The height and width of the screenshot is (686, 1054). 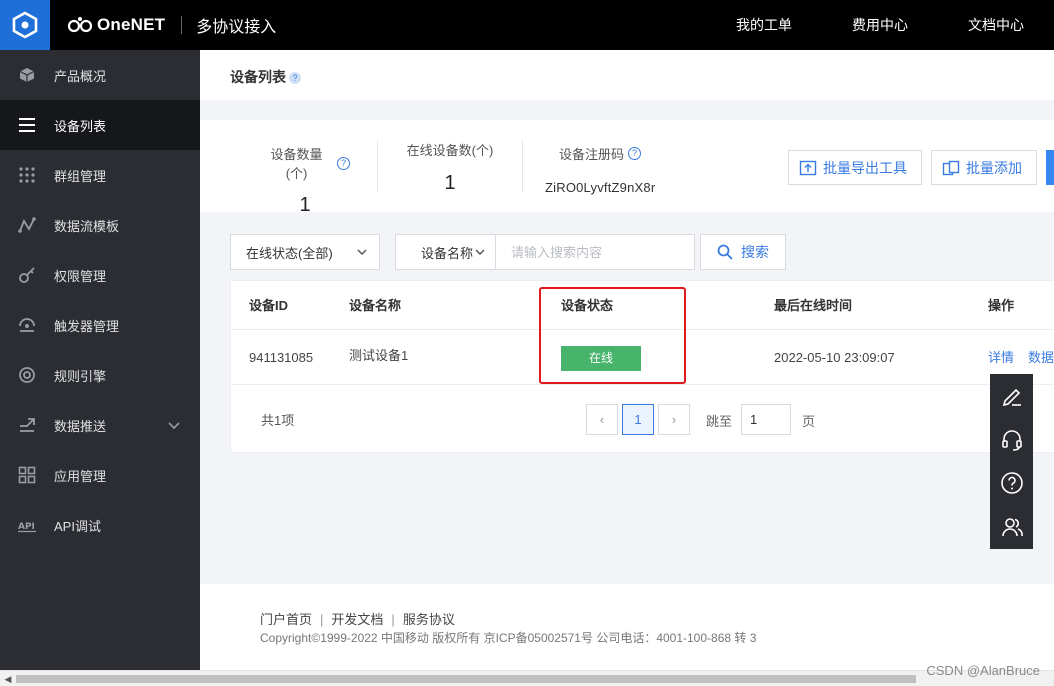 I want to click on api-icon: API, so click(x=27, y=525).